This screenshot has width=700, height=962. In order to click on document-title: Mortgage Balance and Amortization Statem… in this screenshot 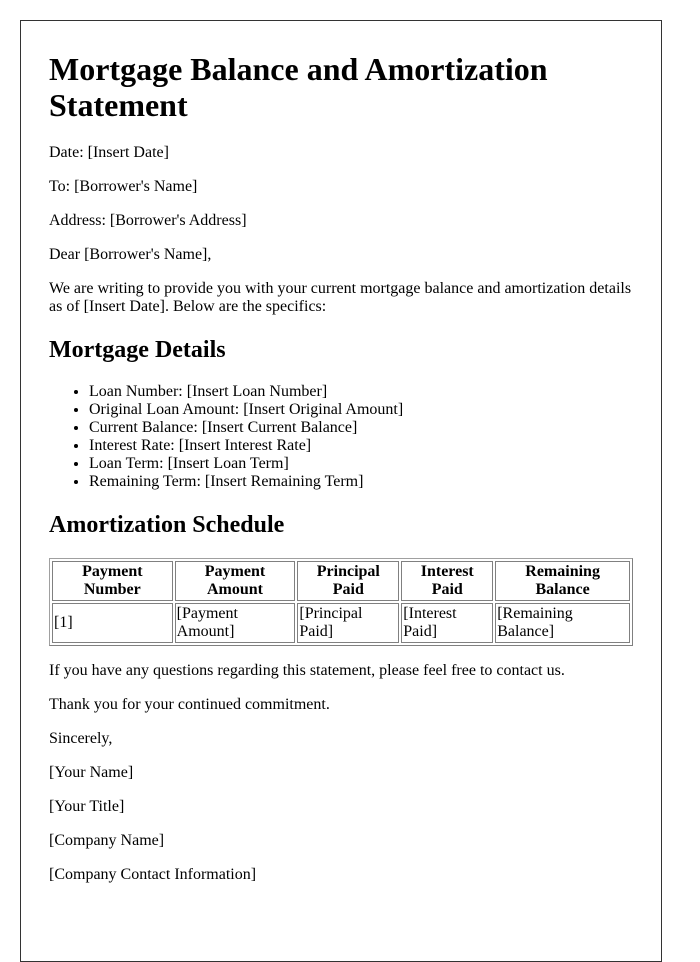, I will do `click(298, 87)`.